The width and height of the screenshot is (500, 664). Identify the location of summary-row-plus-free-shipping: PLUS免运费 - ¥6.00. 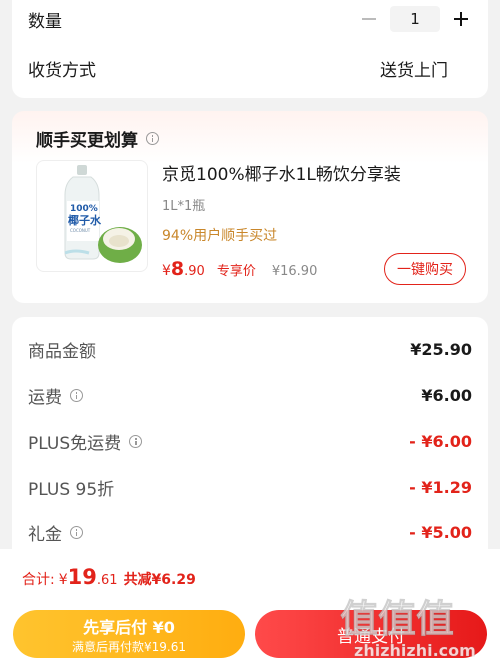
(250, 441).